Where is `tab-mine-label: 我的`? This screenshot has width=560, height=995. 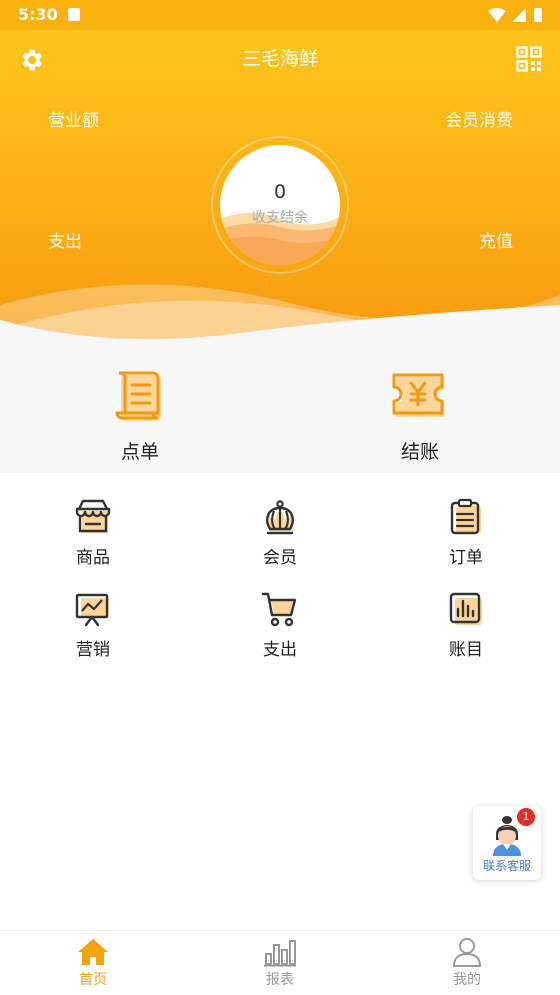
tab-mine-label: 我的 is located at coordinates (467, 980).